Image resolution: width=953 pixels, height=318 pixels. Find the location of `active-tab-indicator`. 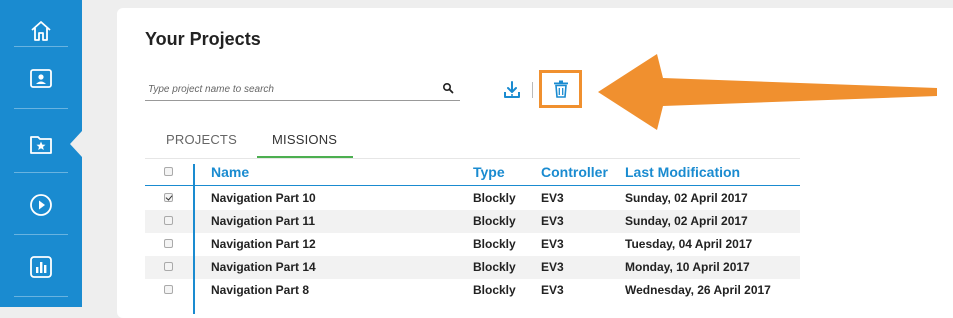

active-tab-indicator is located at coordinates (305, 157).